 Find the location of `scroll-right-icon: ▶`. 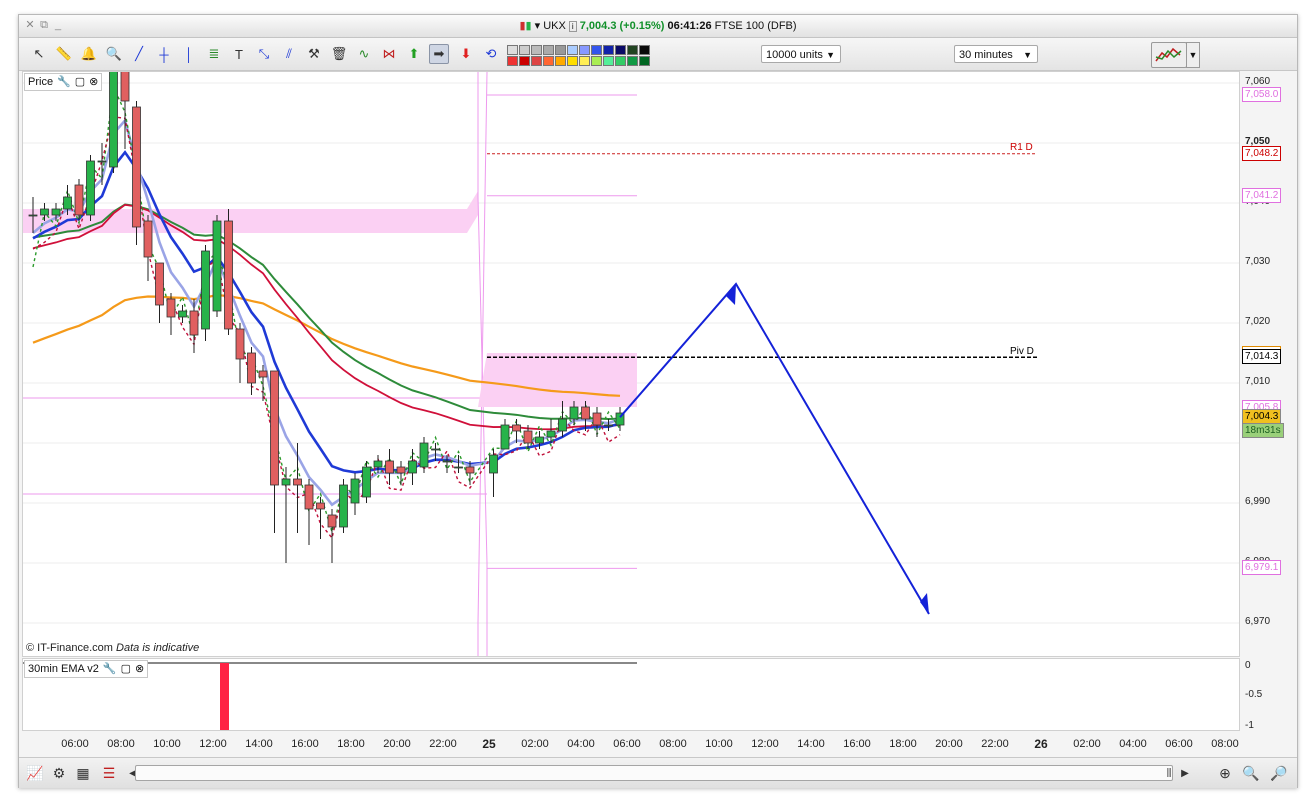

scroll-right-icon: ▶ is located at coordinates (1185, 773).